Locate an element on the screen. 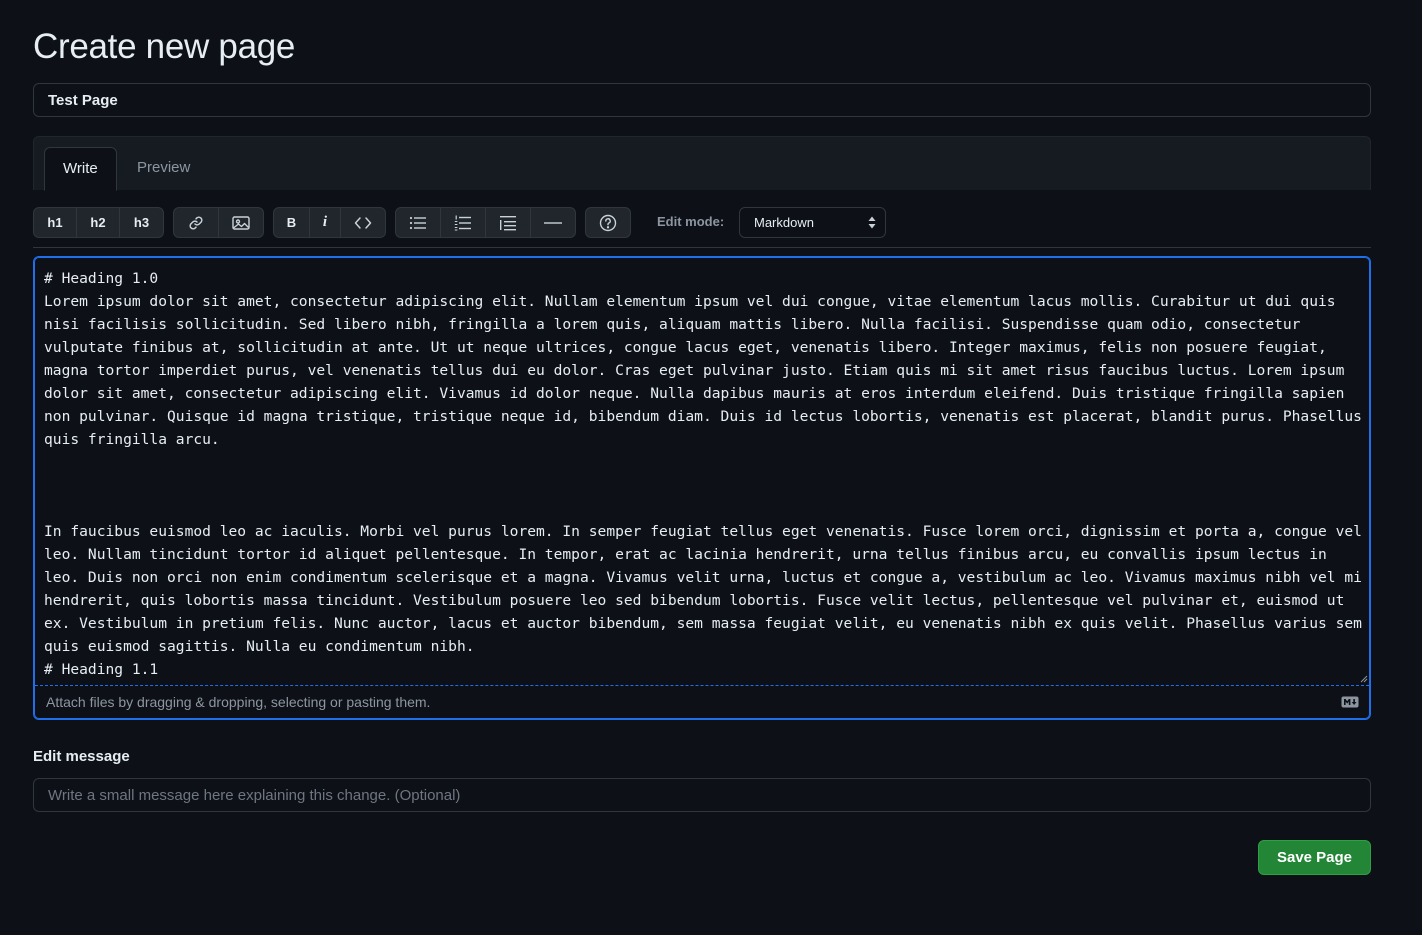 The height and width of the screenshot is (935, 1422). select-caret-icon is located at coordinates (872, 222).